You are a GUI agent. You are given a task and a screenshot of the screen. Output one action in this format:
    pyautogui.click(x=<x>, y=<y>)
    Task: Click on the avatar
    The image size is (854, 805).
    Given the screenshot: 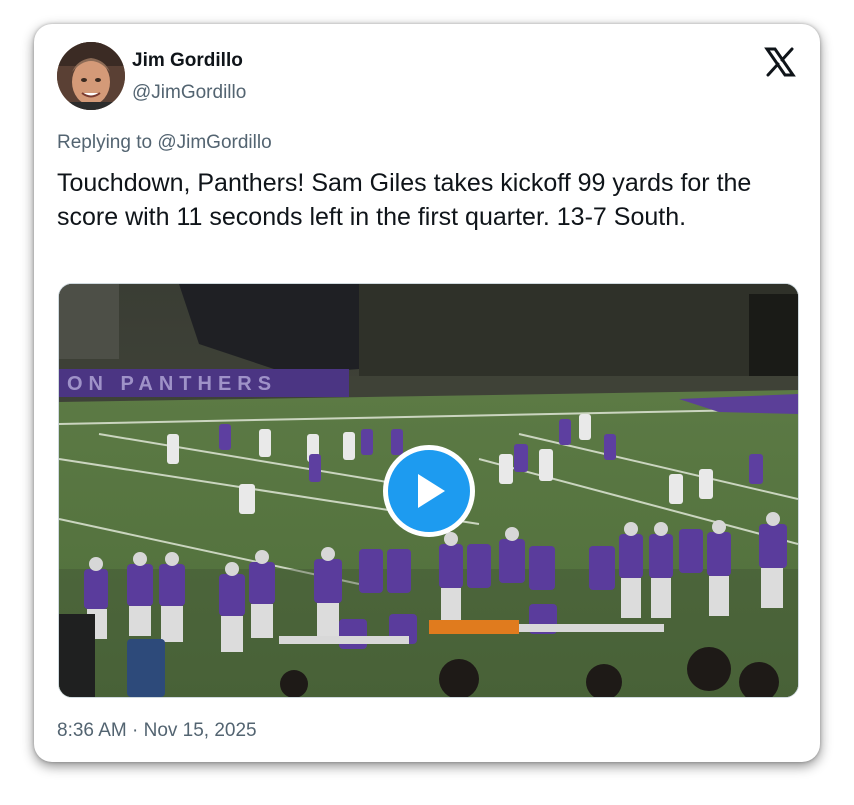 What is the action you would take?
    pyautogui.click(x=91, y=76)
    